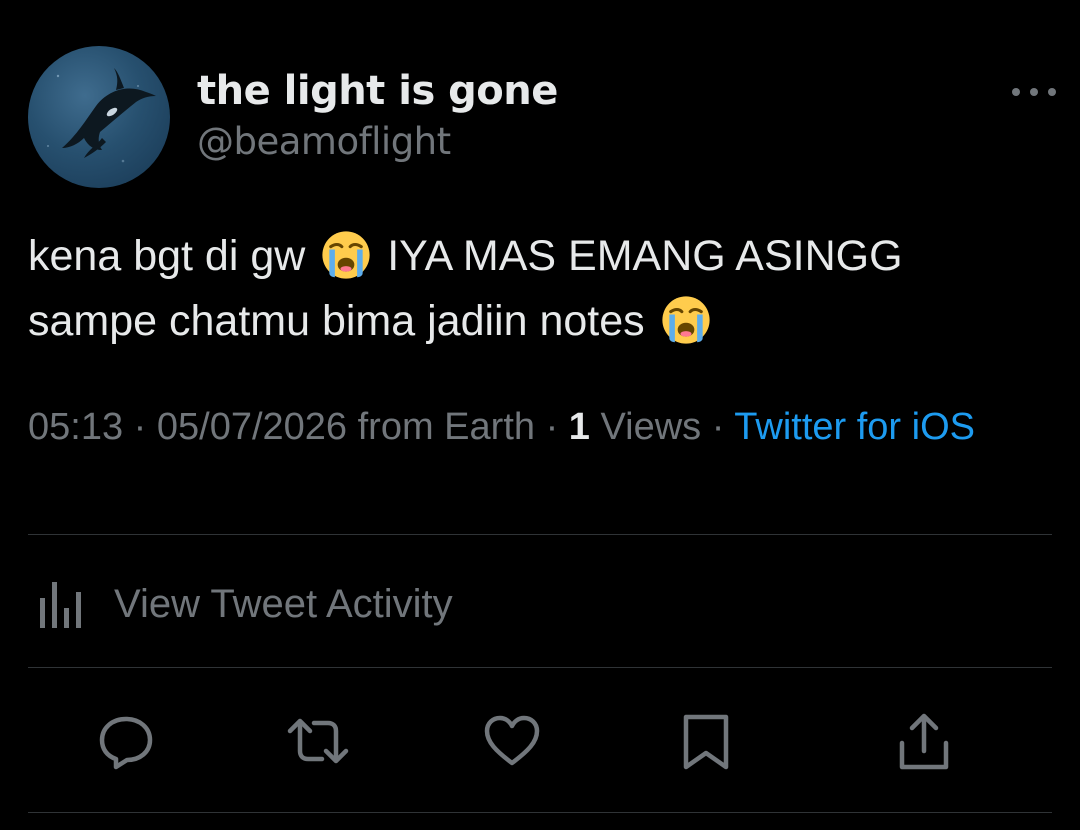 This screenshot has height=830, width=1080. Describe the element at coordinates (324, 141) in the screenshot. I see `author-handle: @beamoflight` at that location.